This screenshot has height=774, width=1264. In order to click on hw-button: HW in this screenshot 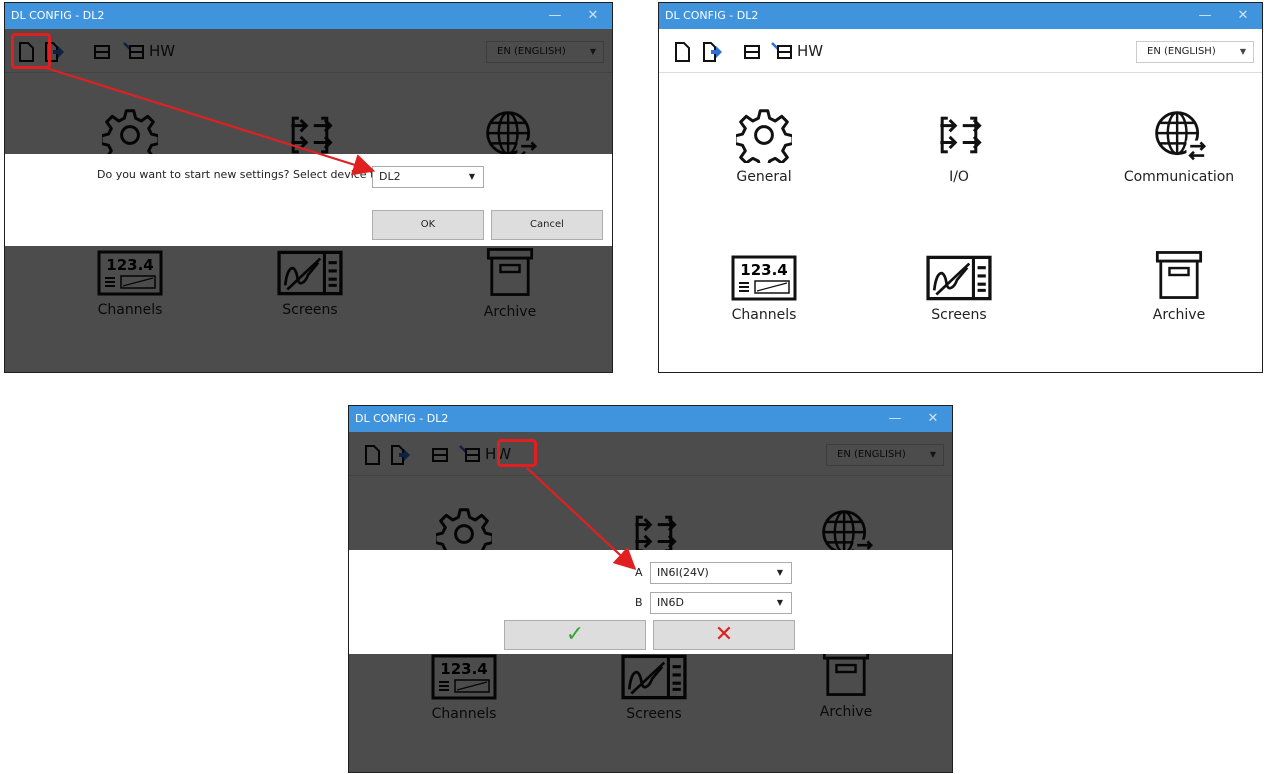, I will do `click(810, 51)`.